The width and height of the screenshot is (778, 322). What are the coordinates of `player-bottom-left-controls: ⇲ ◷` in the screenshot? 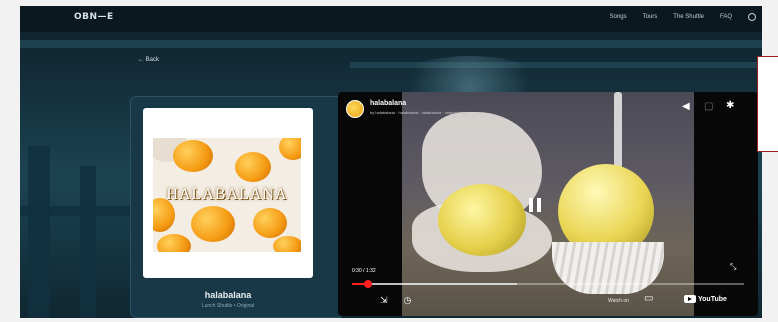 It's located at (395, 300).